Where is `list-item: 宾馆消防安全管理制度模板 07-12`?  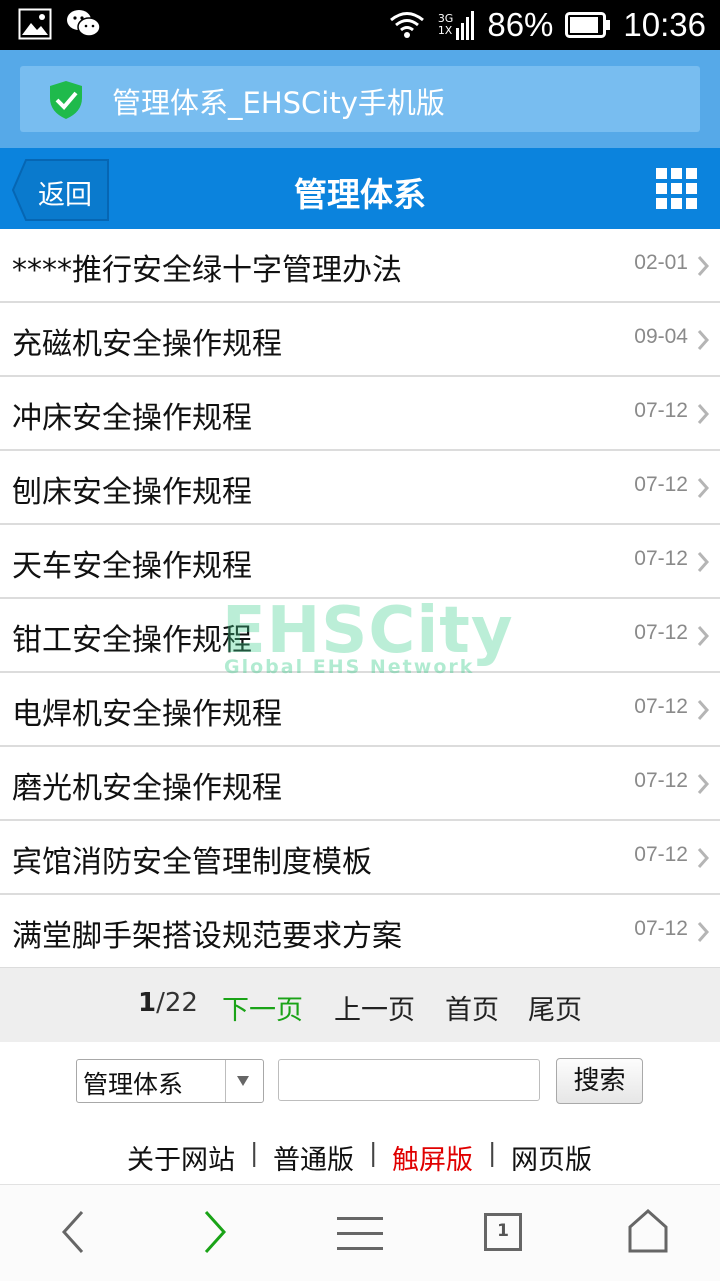 list-item: 宾馆消防安全管理制度模板 07-12 is located at coordinates (360, 858).